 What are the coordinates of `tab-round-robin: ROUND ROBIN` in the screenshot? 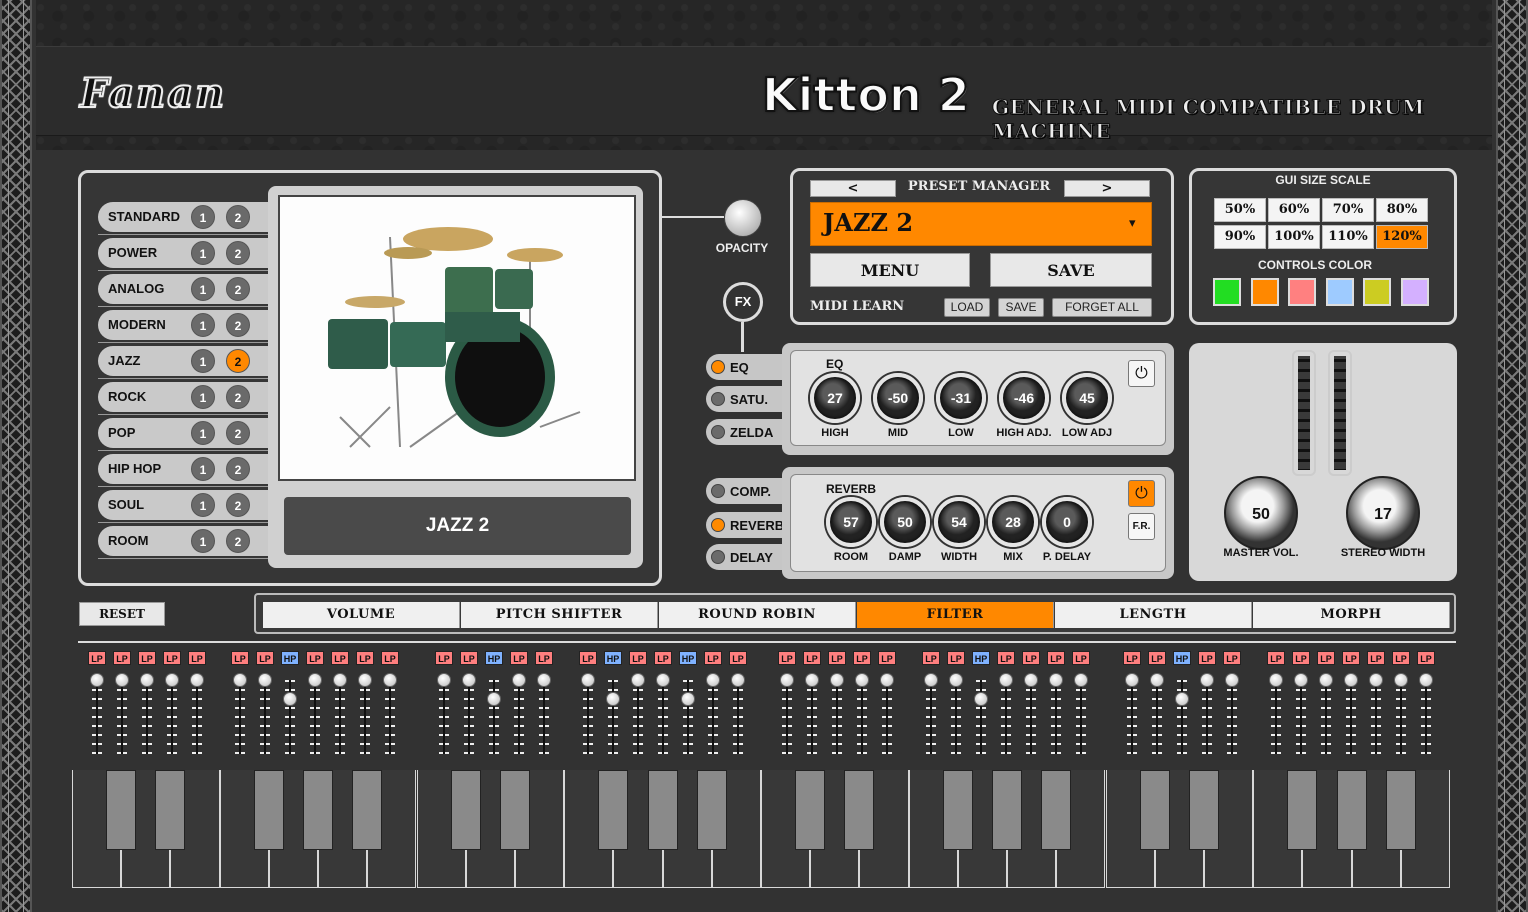 It's located at (757, 615).